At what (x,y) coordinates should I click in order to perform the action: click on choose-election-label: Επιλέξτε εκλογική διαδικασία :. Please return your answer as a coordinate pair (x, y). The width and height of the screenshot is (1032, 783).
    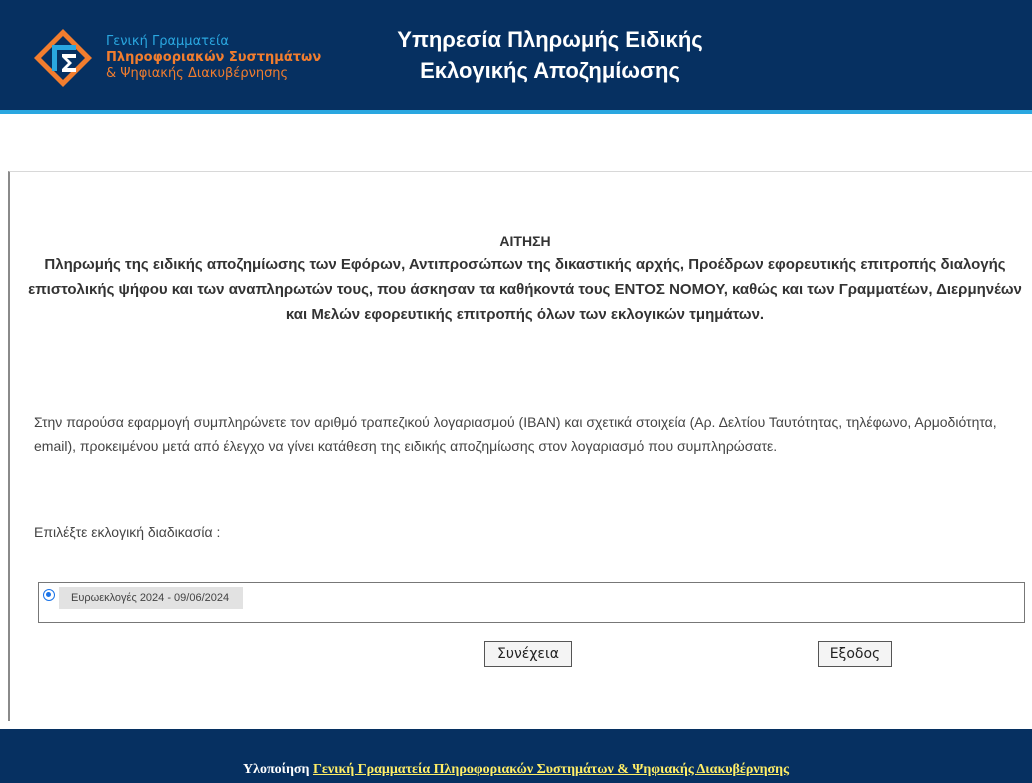
    Looking at the image, I should click on (127, 532).